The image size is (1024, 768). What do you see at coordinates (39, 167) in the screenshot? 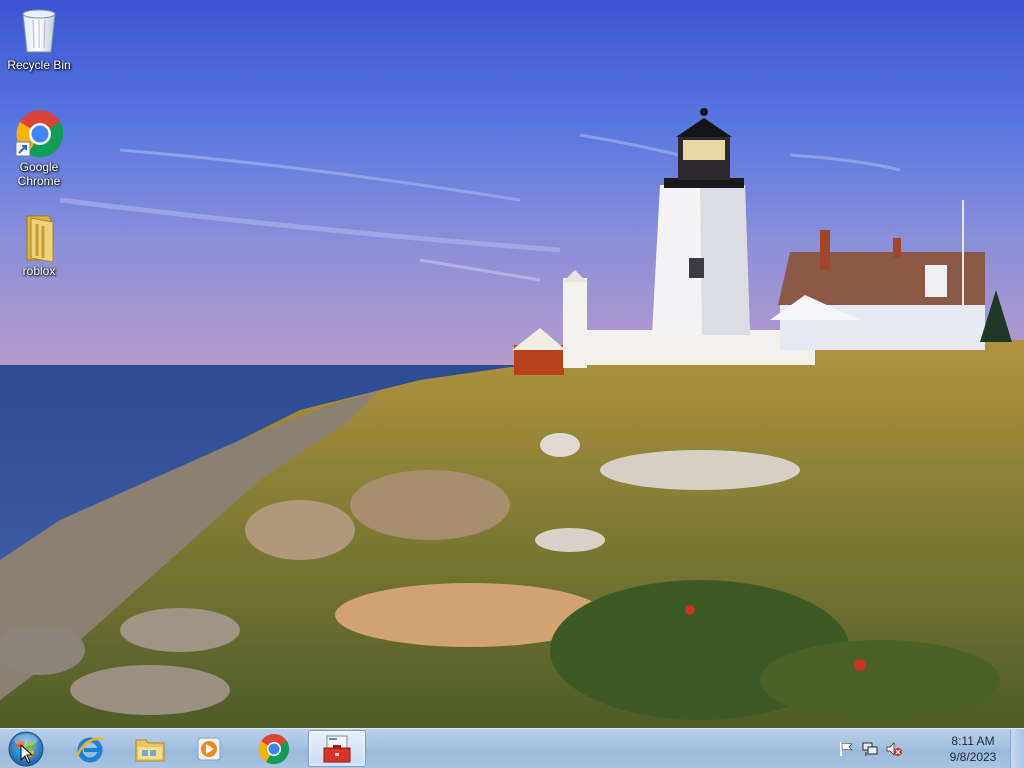
I see `desktop-icon-label-line1: Google` at bounding box center [39, 167].